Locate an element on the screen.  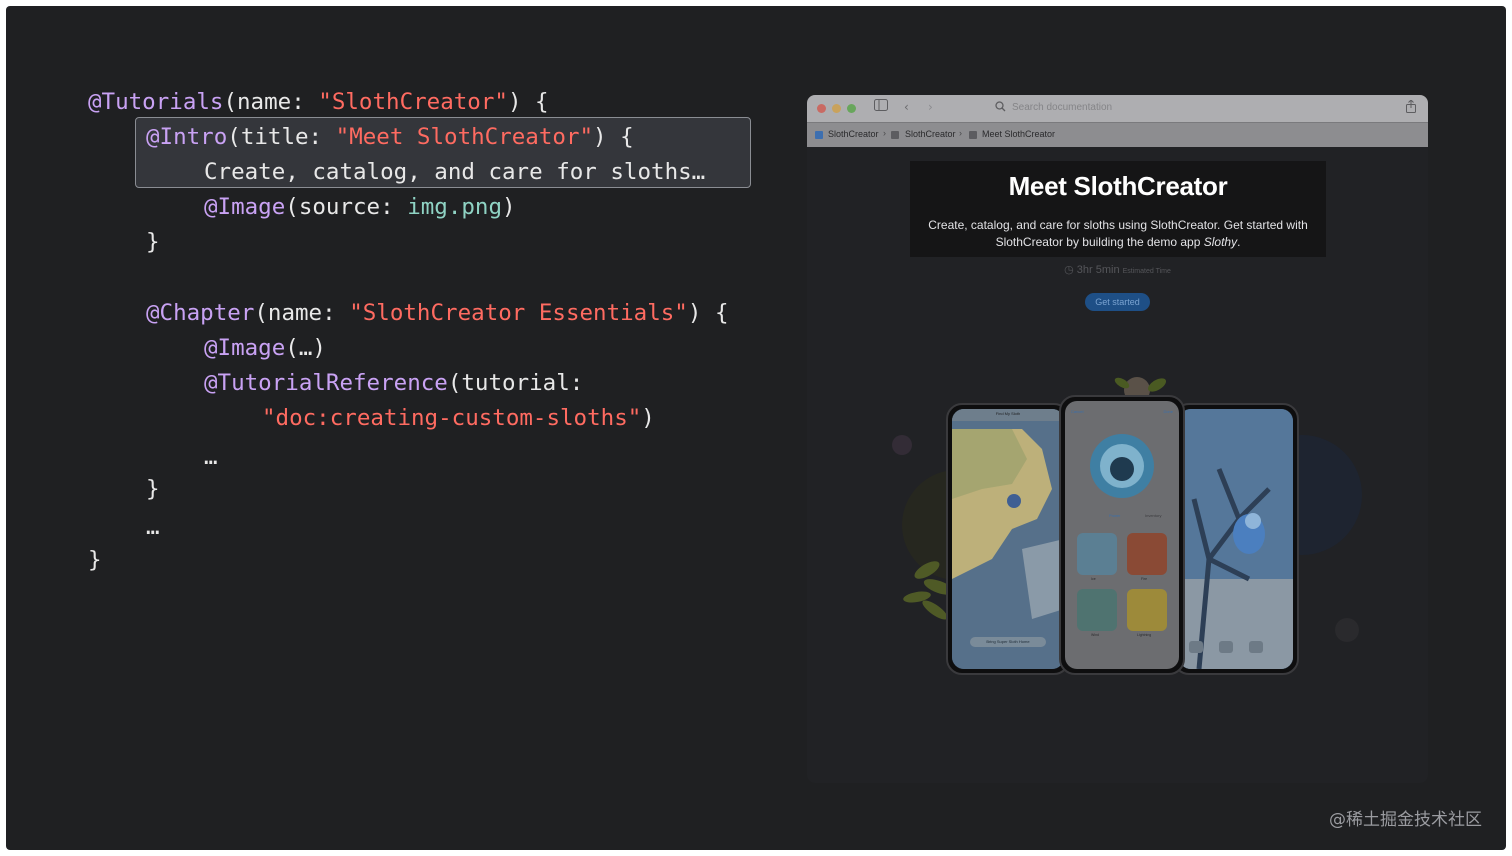
phone-sloth-scene is located at coordinates (1236, 539).